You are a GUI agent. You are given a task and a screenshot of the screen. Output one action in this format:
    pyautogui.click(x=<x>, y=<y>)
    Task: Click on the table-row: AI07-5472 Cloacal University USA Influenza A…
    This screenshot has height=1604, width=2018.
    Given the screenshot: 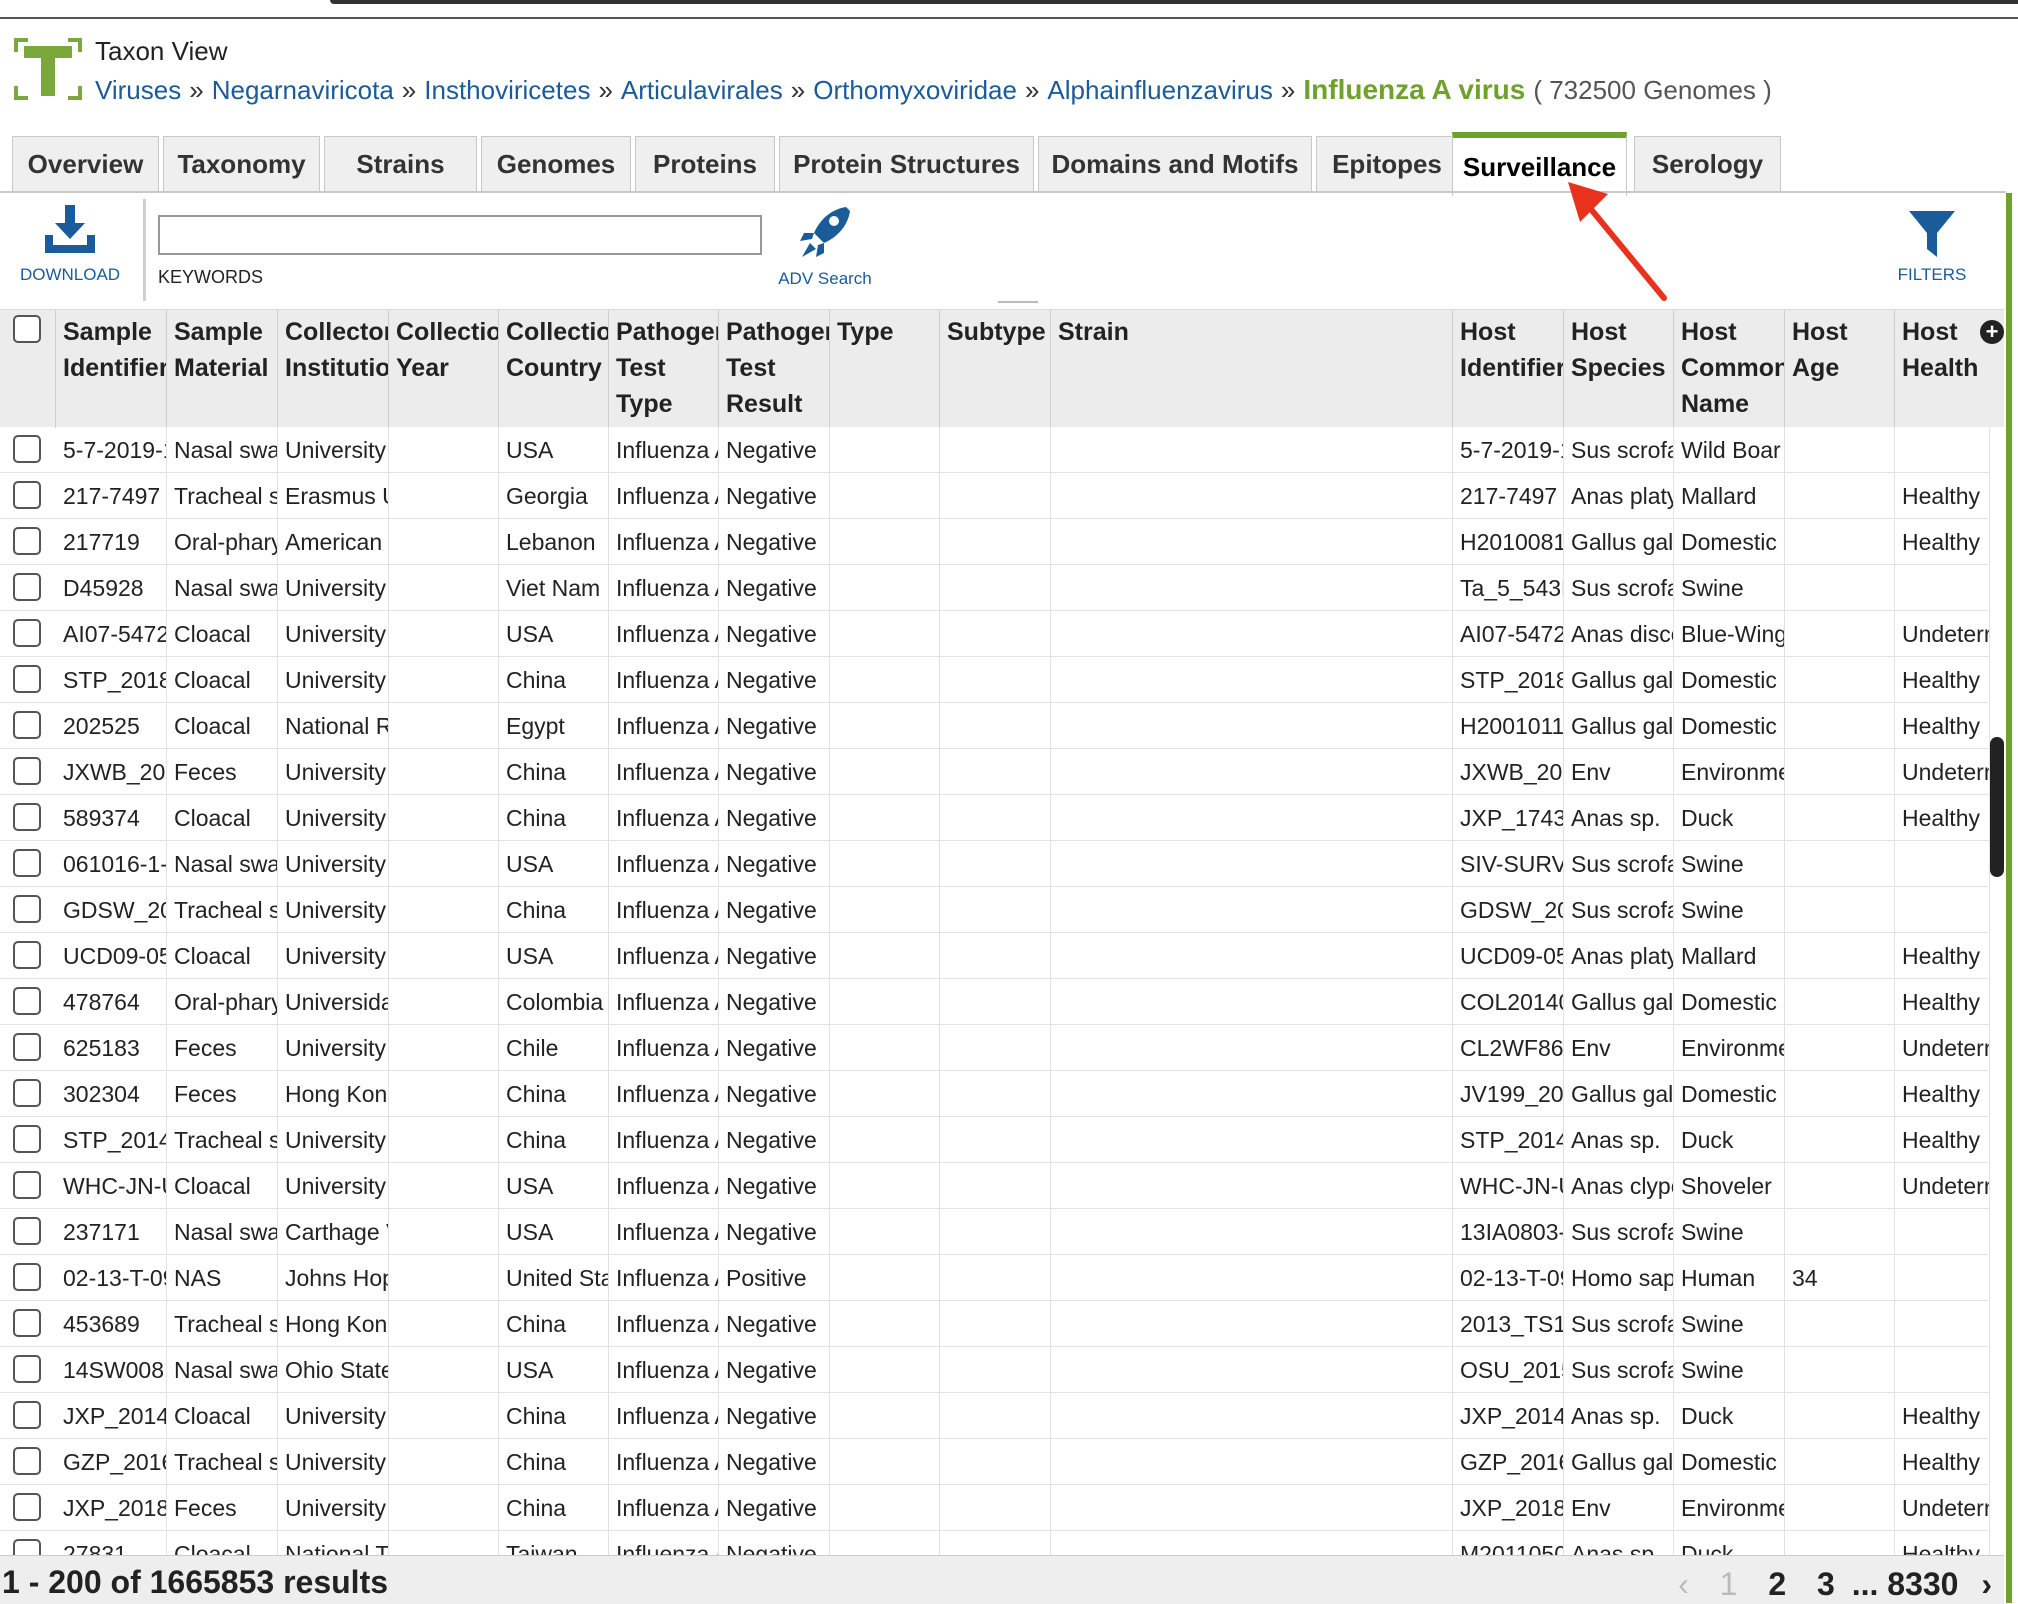 What is the action you would take?
    pyautogui.click(x=995, y=634)
    